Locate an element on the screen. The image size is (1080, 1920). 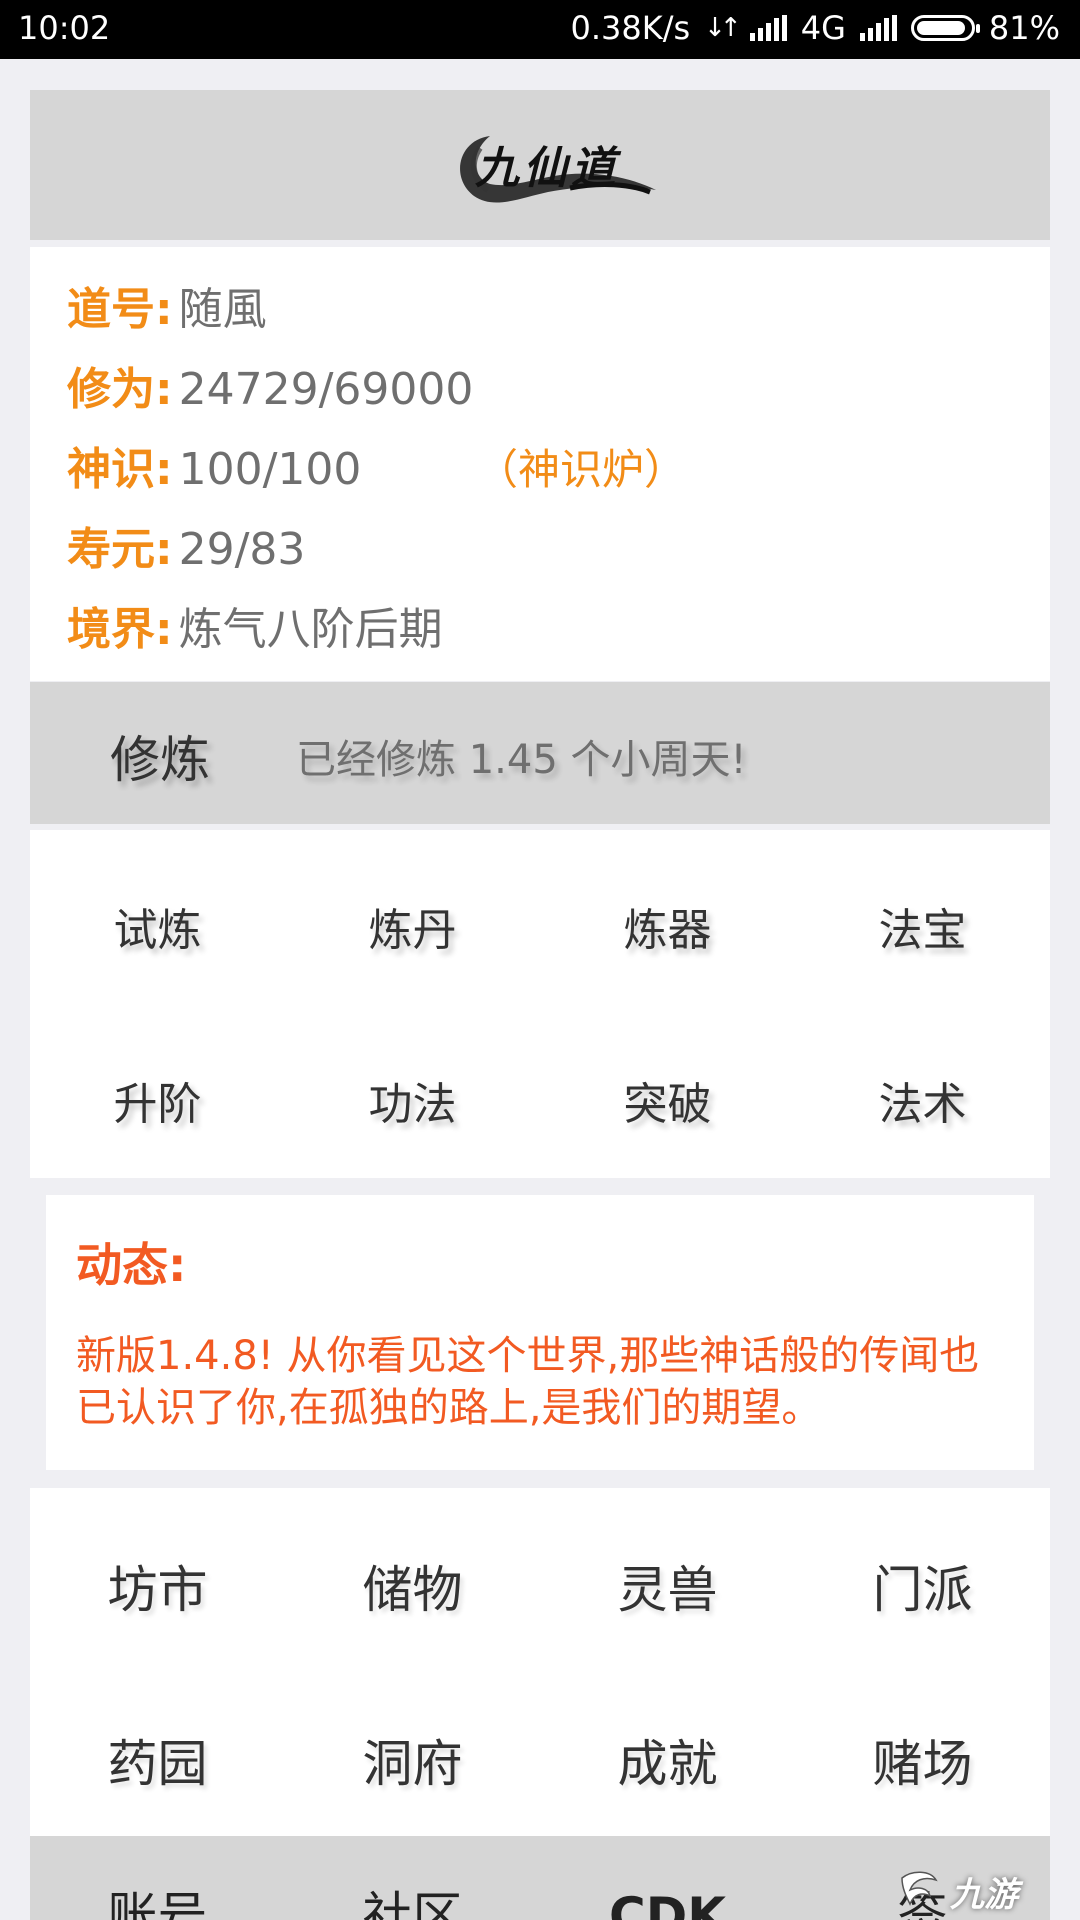
profile-row-cultivation: 修为: 24729/69000 is located at coordinates (270, 390).